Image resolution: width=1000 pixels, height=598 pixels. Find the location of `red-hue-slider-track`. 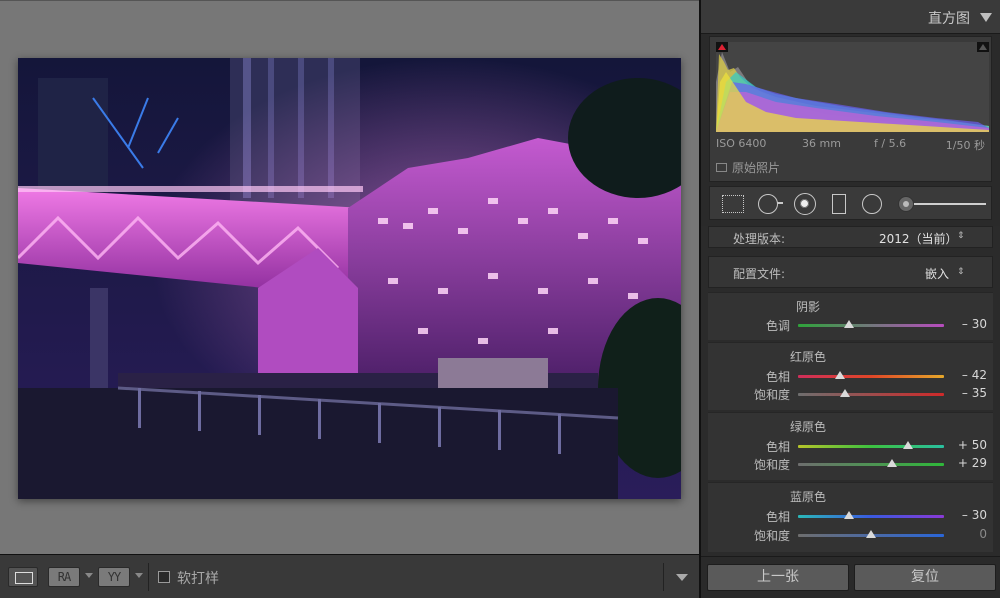

red-hue-slider-track is located at coordinates (871, 376).